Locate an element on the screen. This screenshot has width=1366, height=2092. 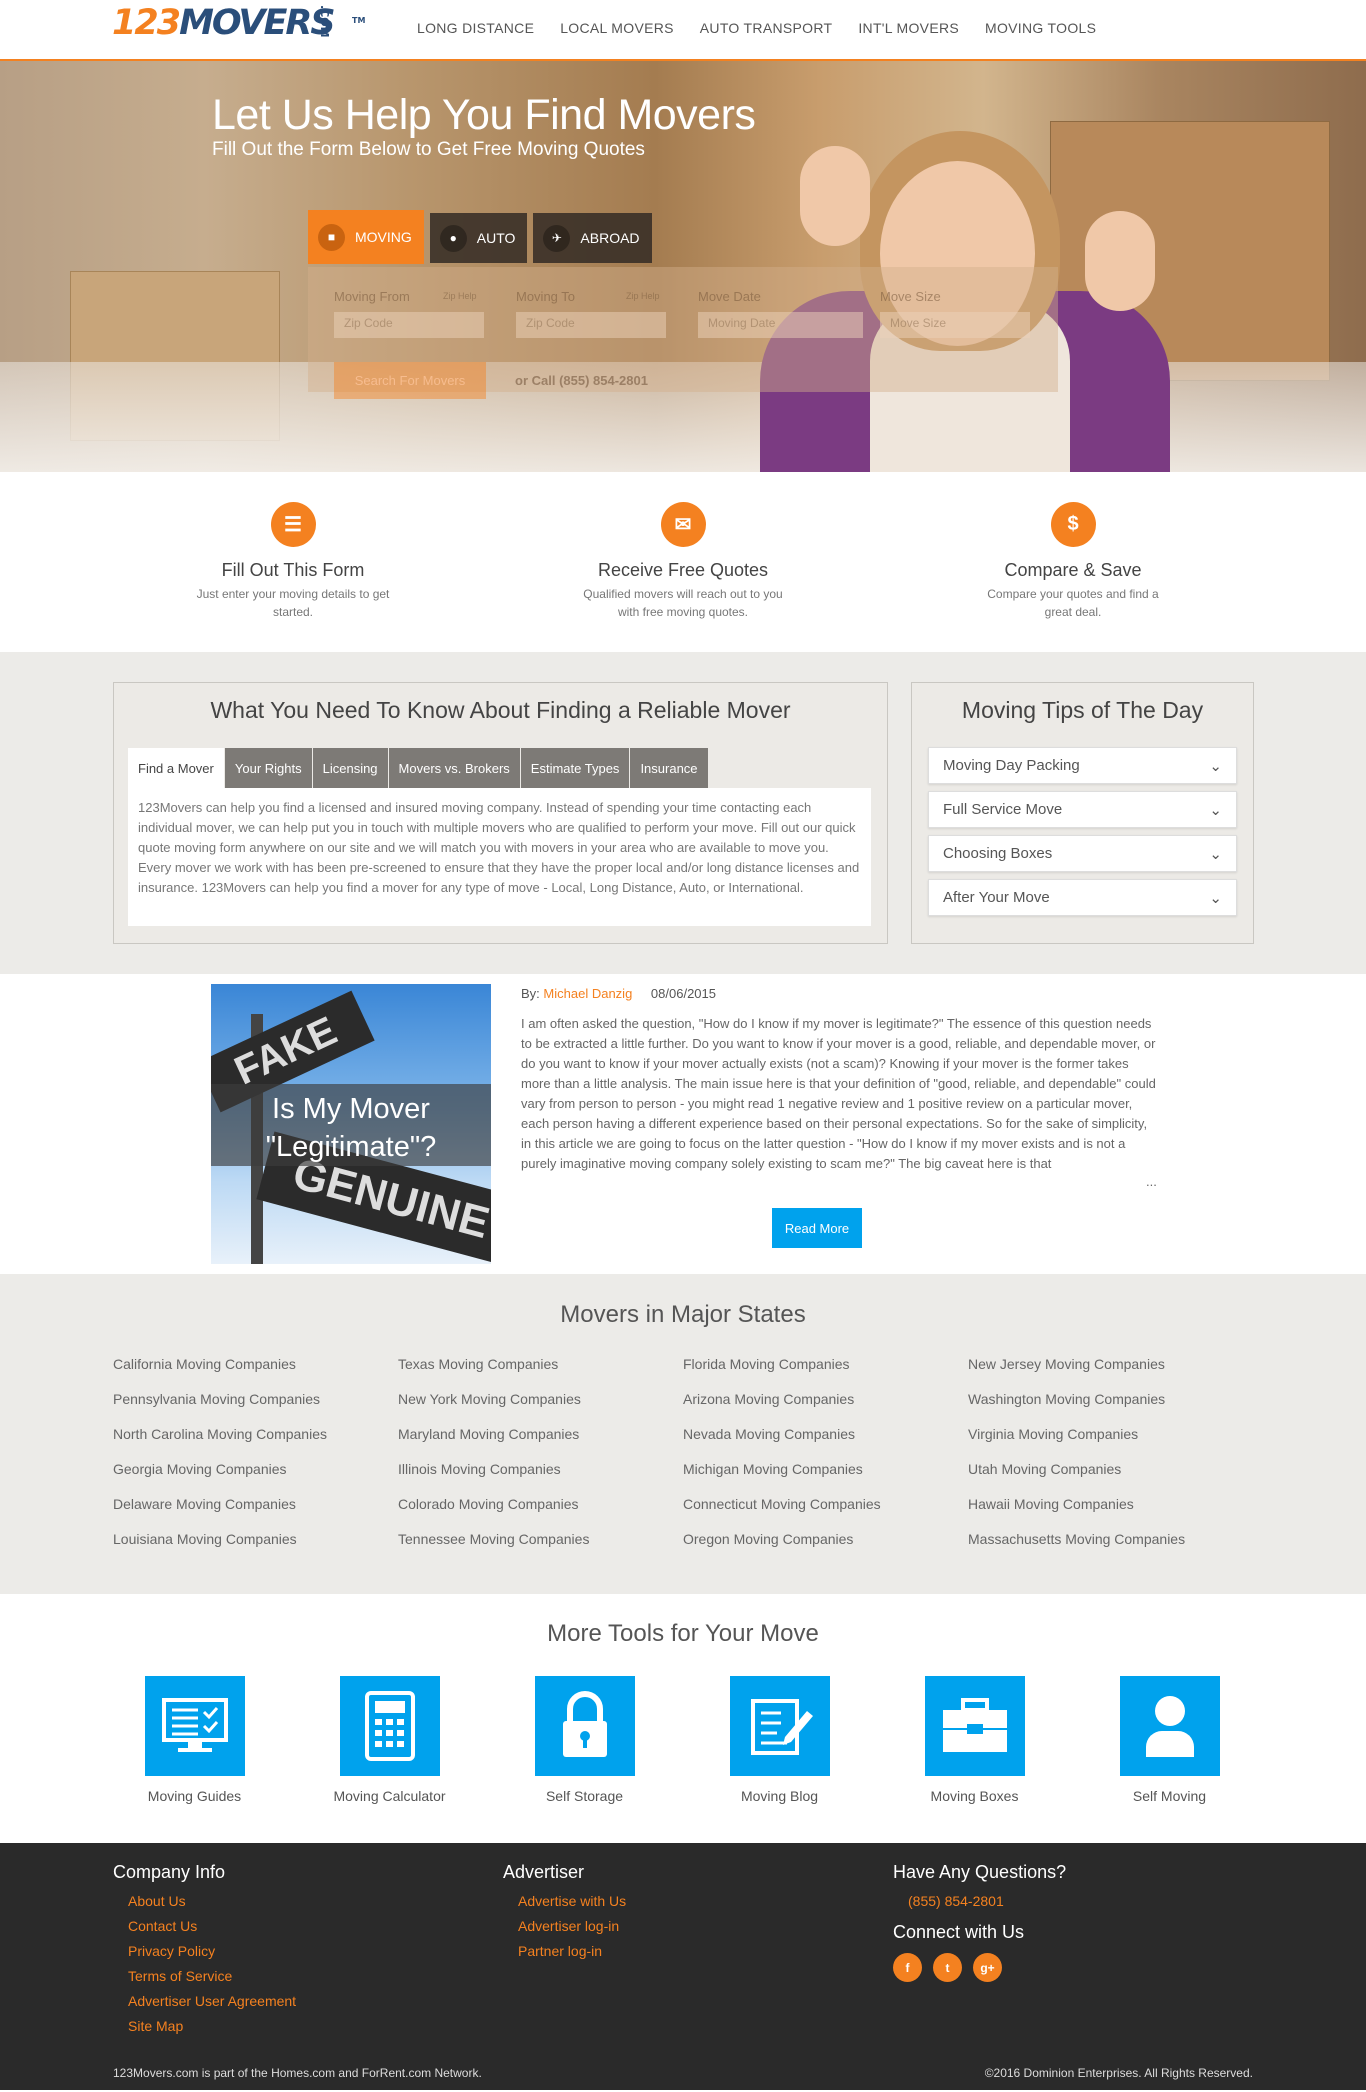
section-title: More Tools for Your Move is located at coordinates (683, 1633).